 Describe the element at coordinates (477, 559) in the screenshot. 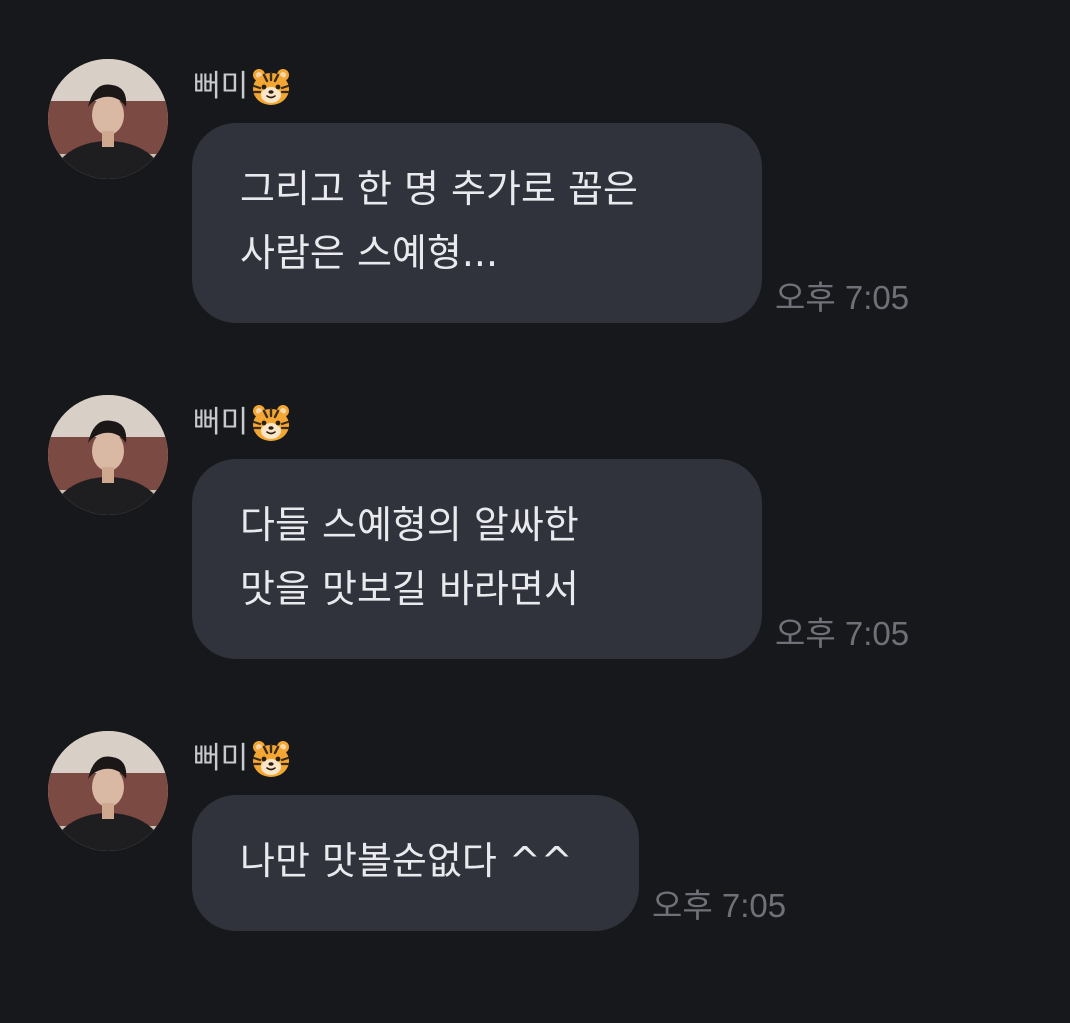

I see `message-bubble: 다들 스예형의 알싸한 맛을 맛보길 바라면서` at that location.